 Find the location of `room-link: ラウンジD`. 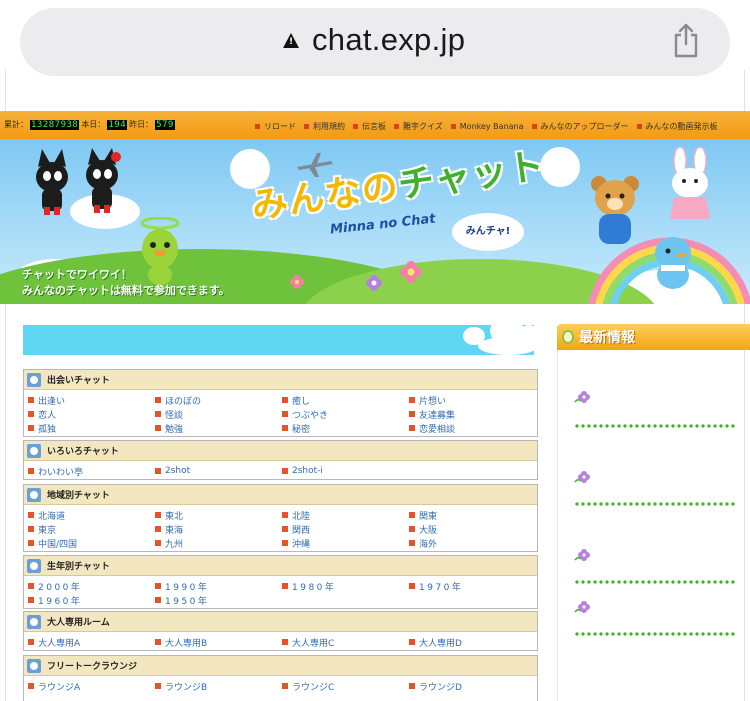

room-link: ラウンジD is located at coordinates (472, 686).